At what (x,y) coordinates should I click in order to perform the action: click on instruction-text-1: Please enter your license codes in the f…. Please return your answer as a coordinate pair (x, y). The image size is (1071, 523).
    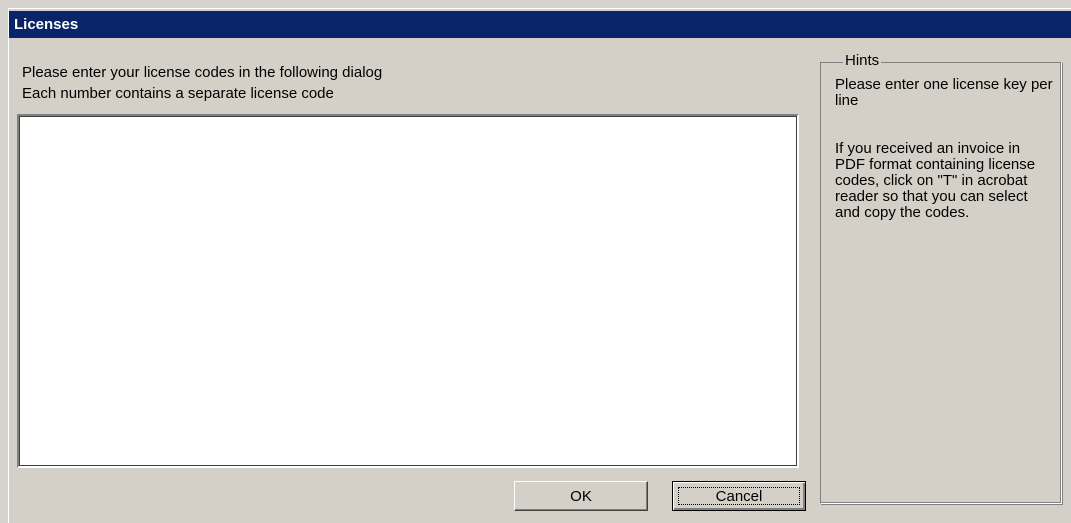
    Looking at the image, I should click on (202, 72).